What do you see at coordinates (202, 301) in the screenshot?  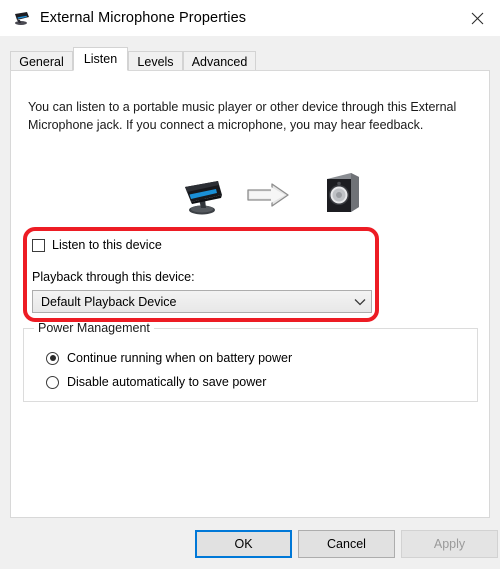 I see `playback-device-select: Default Playback Device` at bounding box center [202, 301].